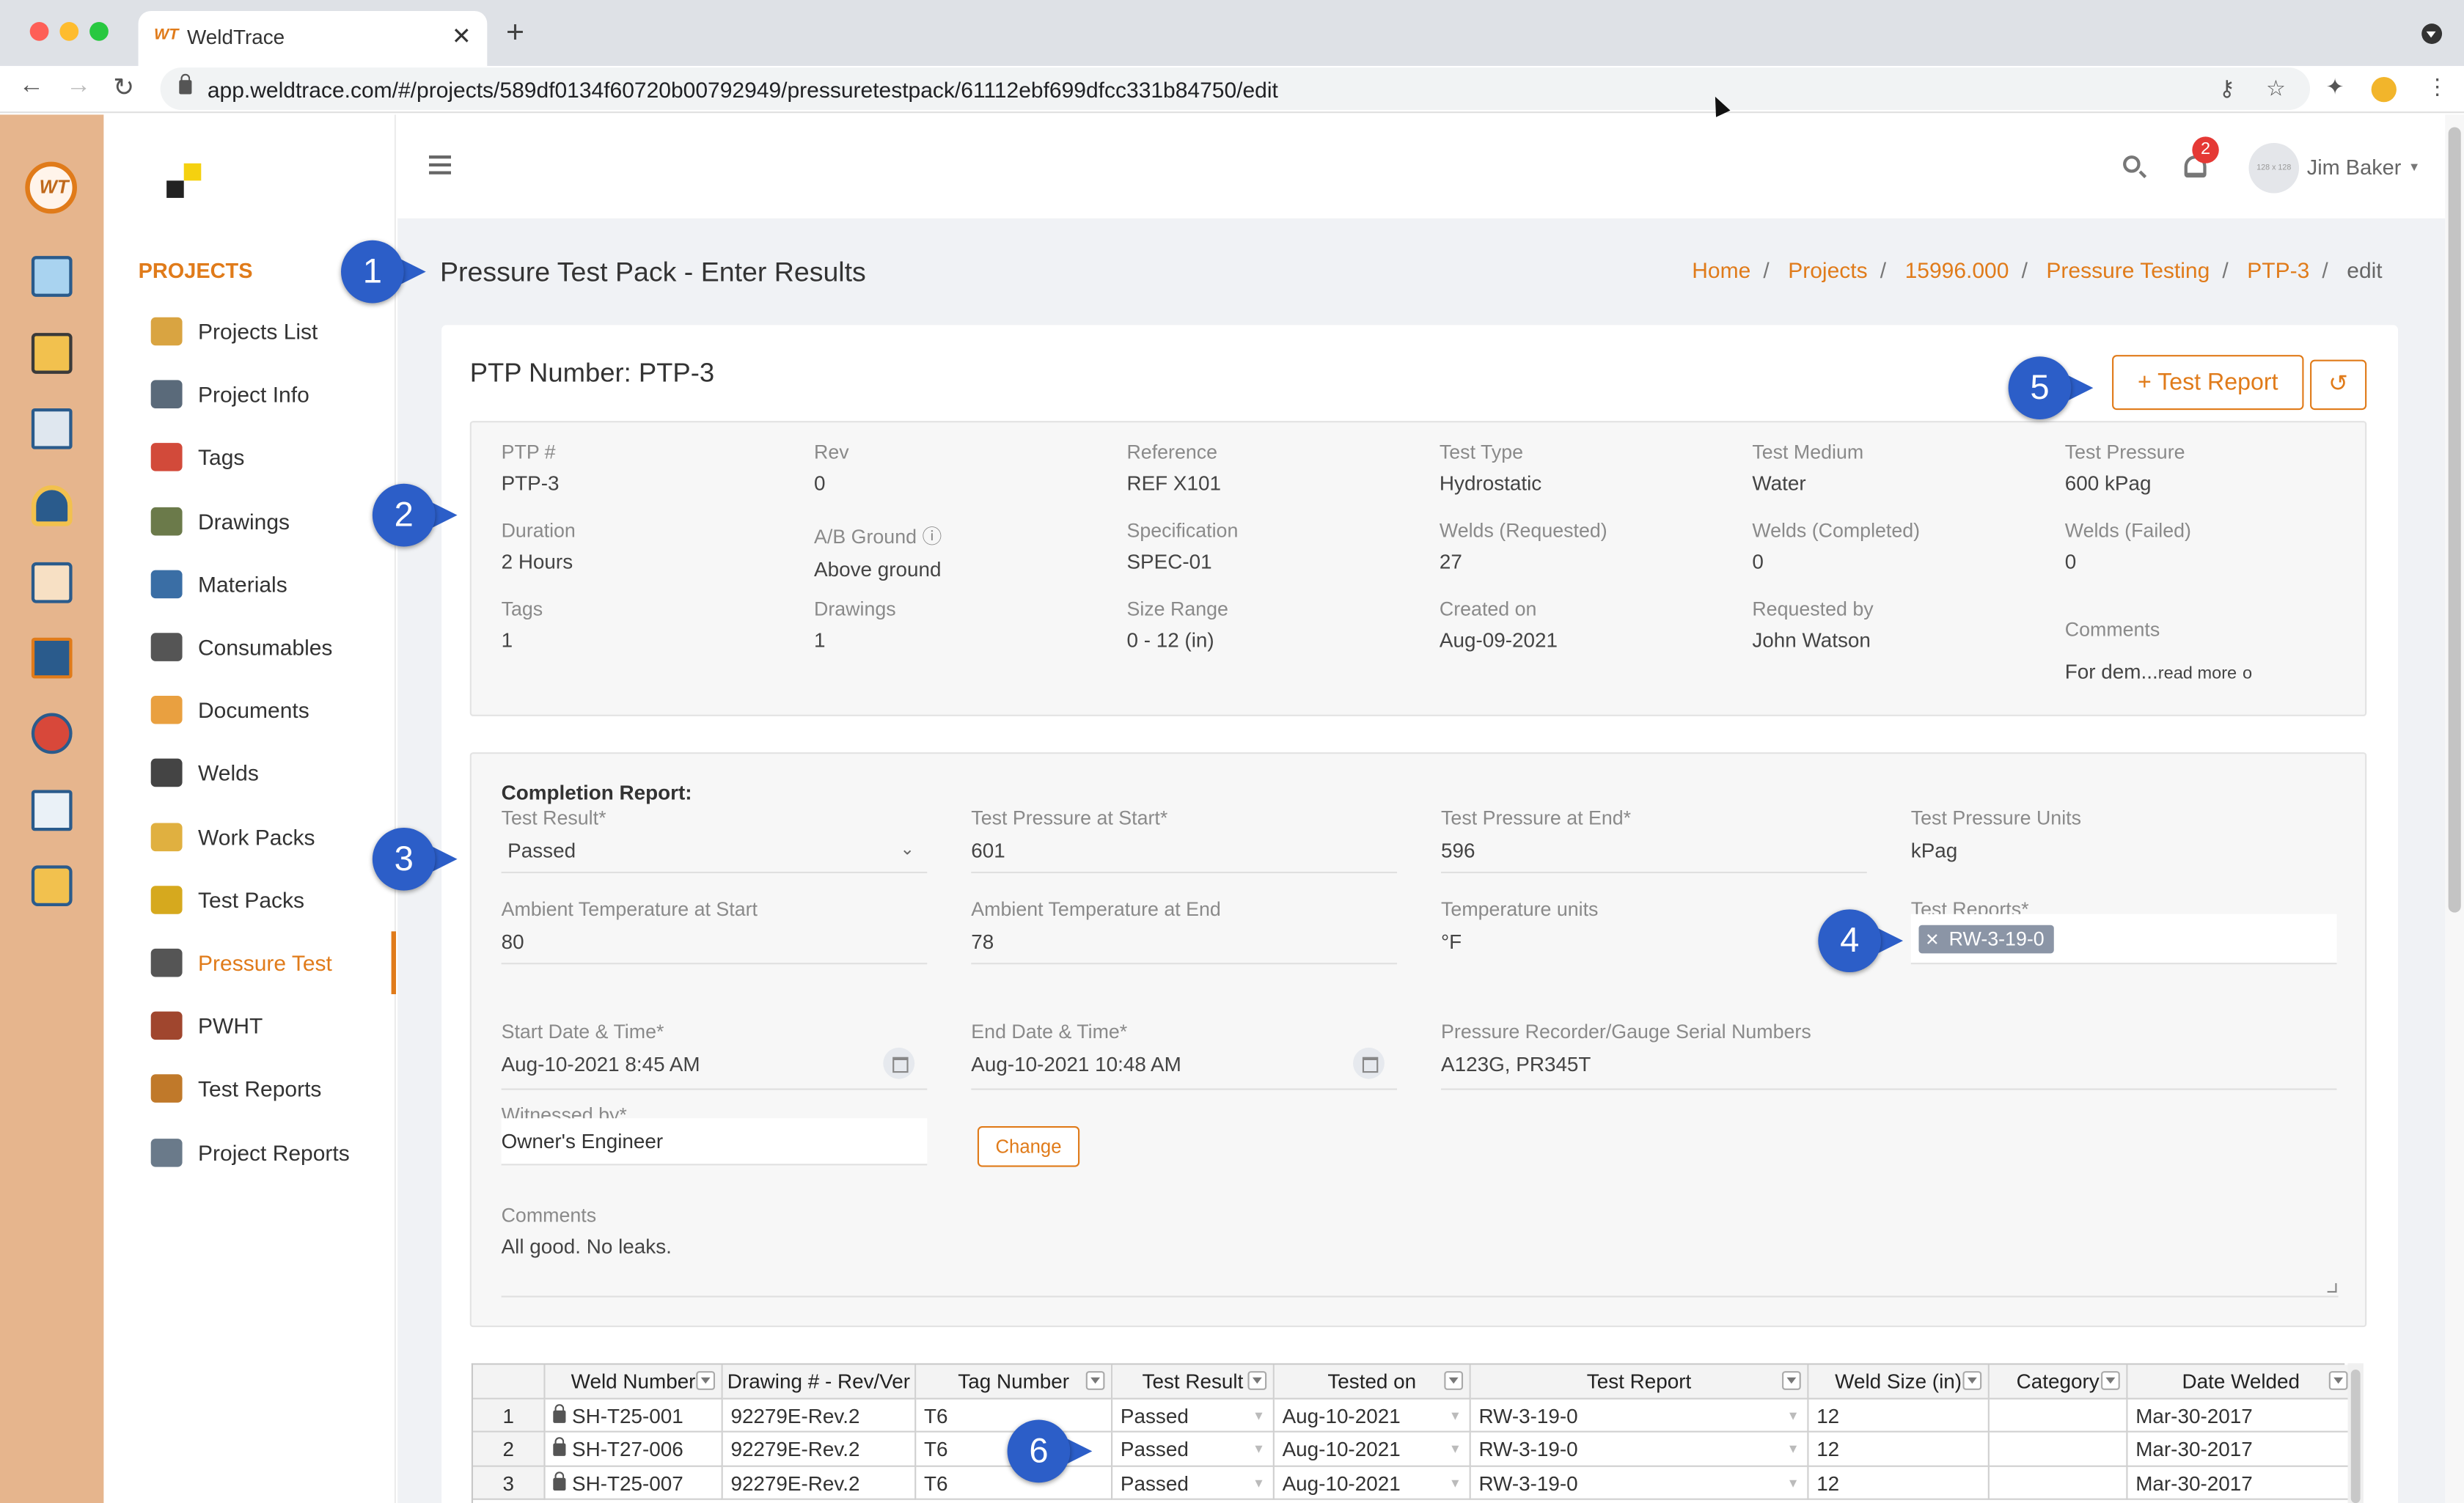  Describe the element at coordinates (2454, 520) in the screenshot. I see `page-scrollbar-thumb` at that location.